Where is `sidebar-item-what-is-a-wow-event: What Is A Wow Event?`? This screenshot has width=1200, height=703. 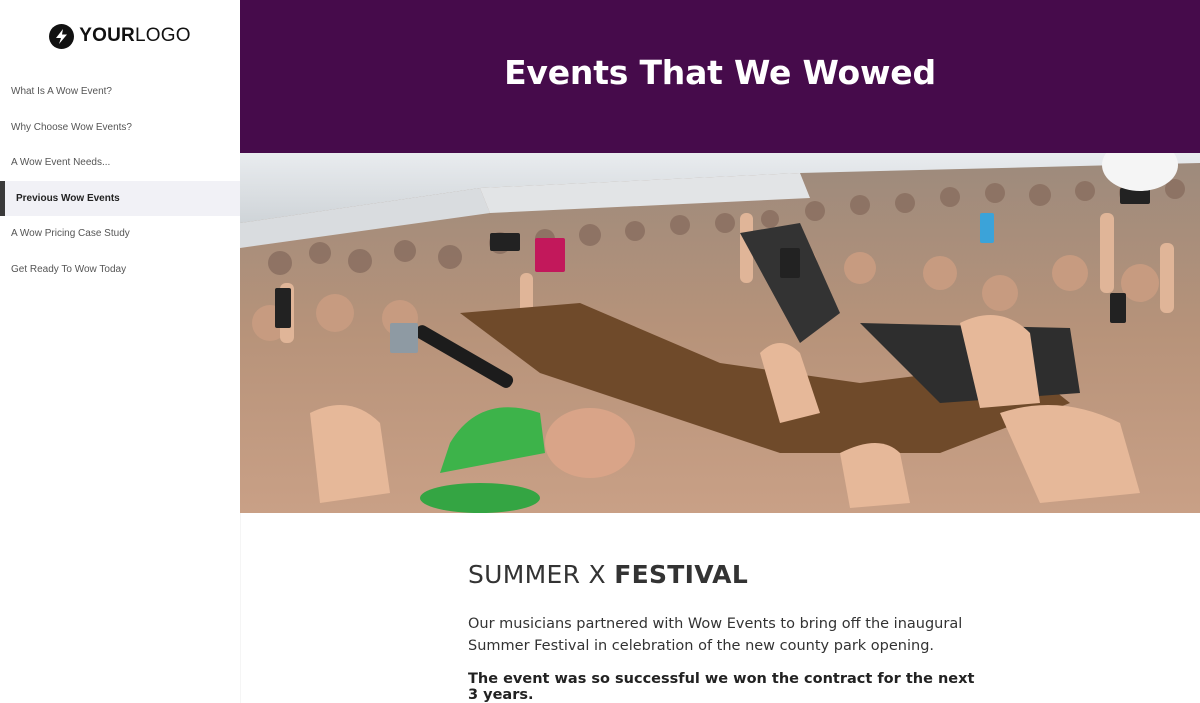
sidebar-item-what-is-a-wow-event: What Is A Wow Event? is located at coordinates (120, 92).